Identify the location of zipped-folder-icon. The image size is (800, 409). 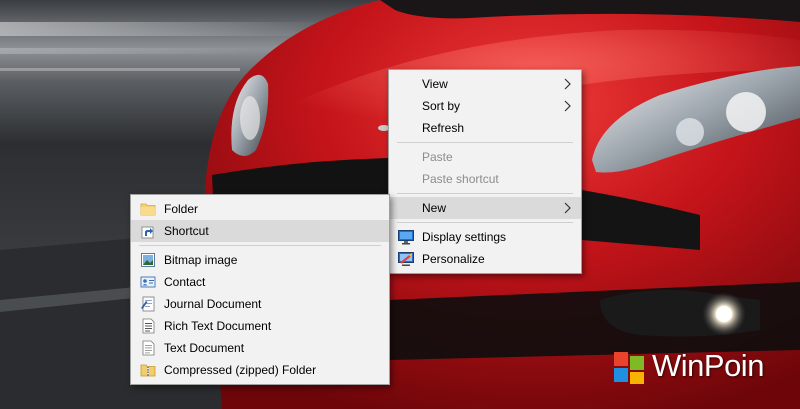
(148, 370).